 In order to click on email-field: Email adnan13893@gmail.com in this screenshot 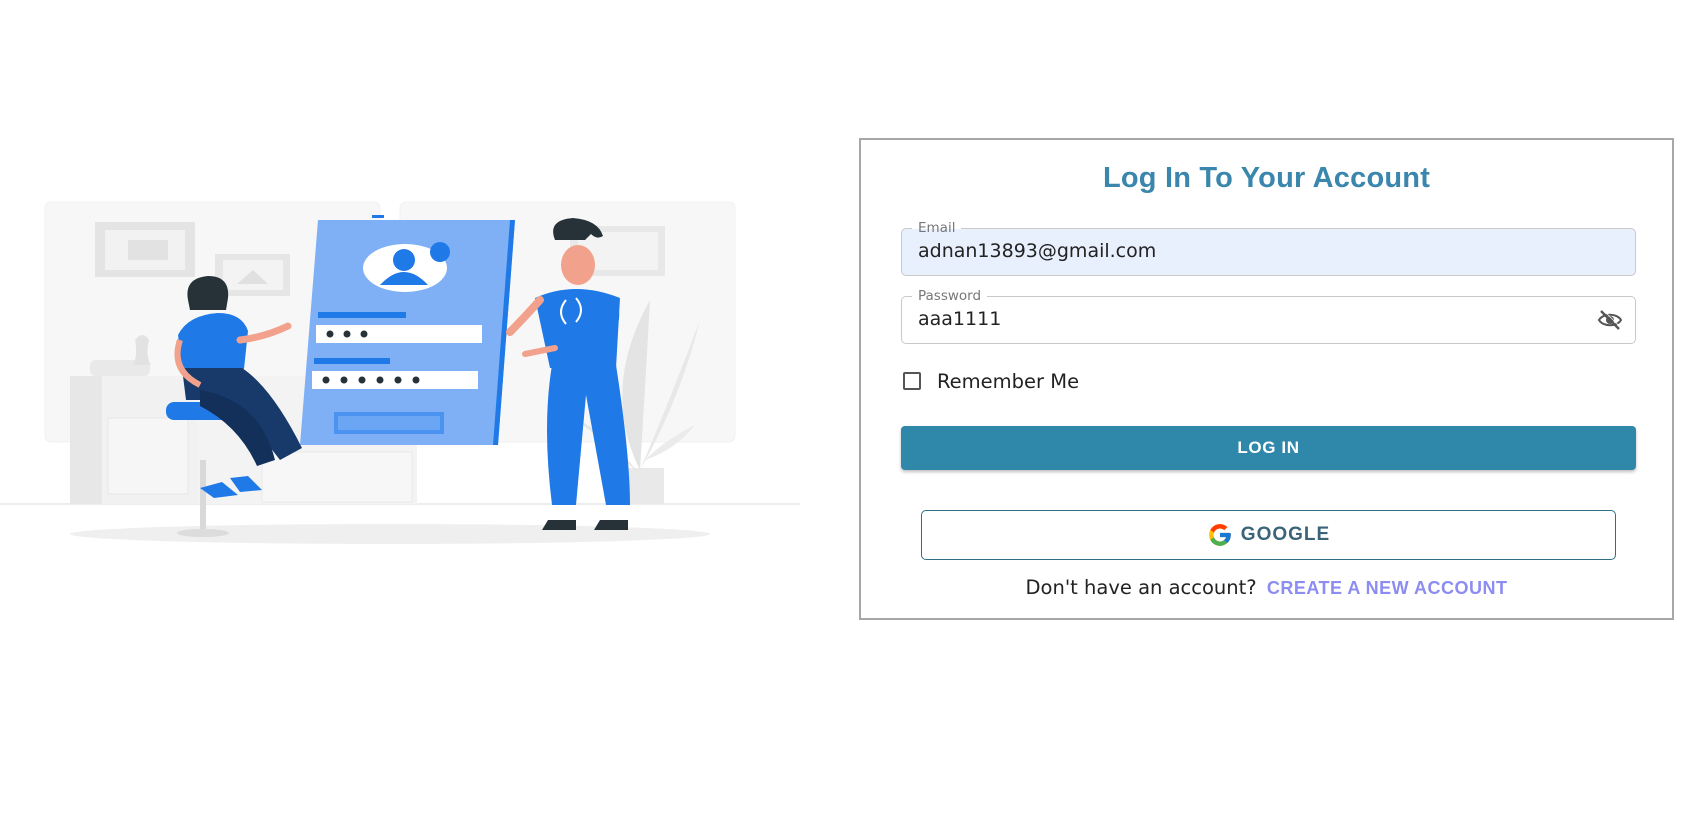, I will do `click(1268, 248)`.